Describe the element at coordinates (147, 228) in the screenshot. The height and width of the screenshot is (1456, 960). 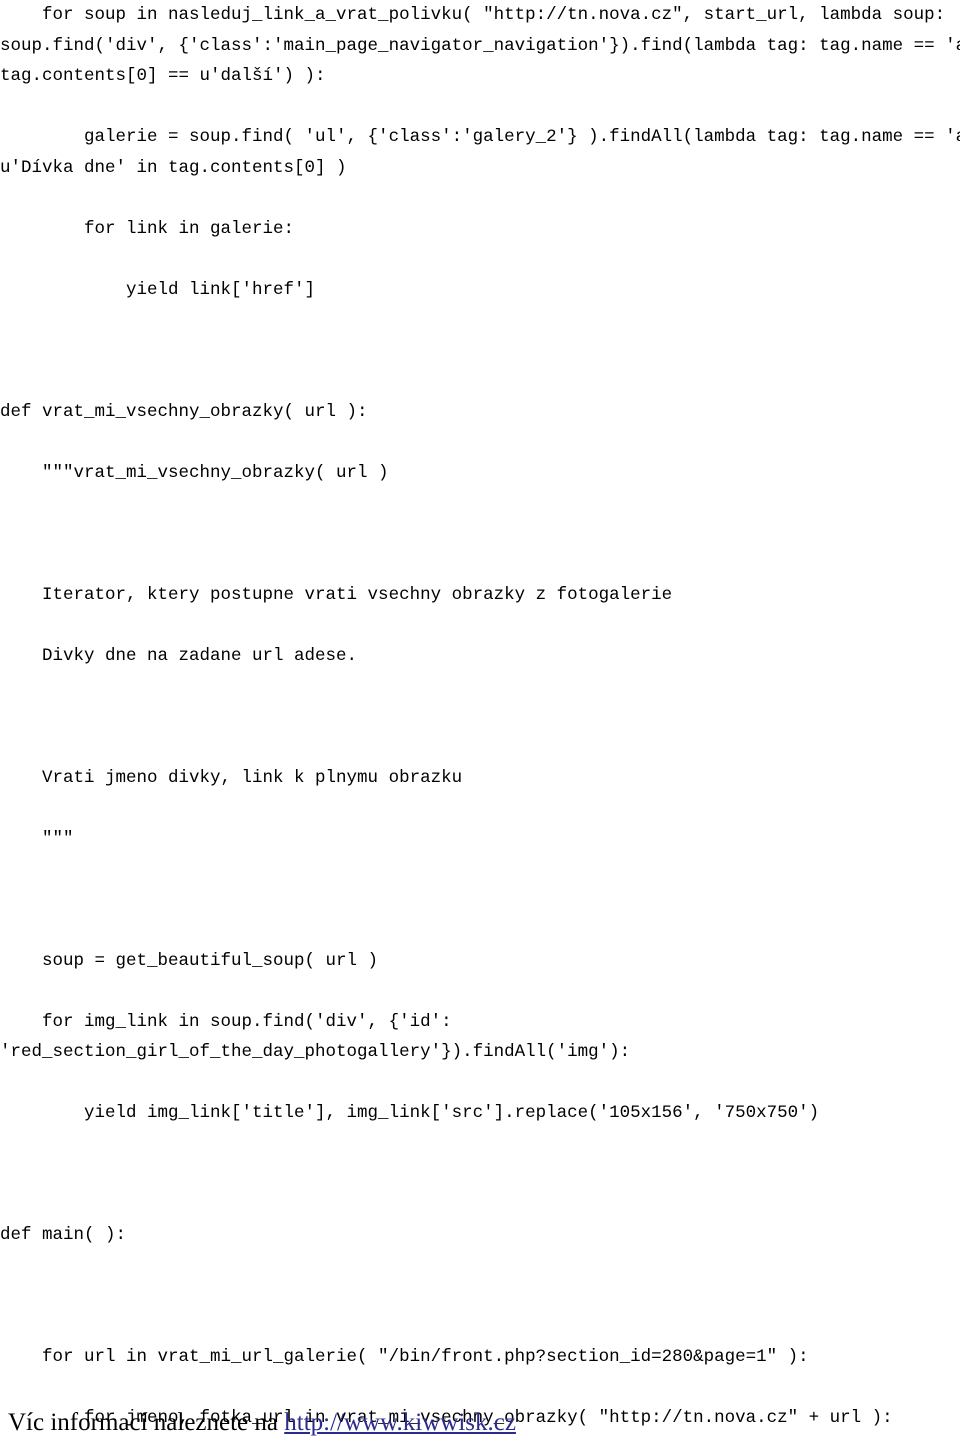
I see `code-line: for link in galerie:` at that location.